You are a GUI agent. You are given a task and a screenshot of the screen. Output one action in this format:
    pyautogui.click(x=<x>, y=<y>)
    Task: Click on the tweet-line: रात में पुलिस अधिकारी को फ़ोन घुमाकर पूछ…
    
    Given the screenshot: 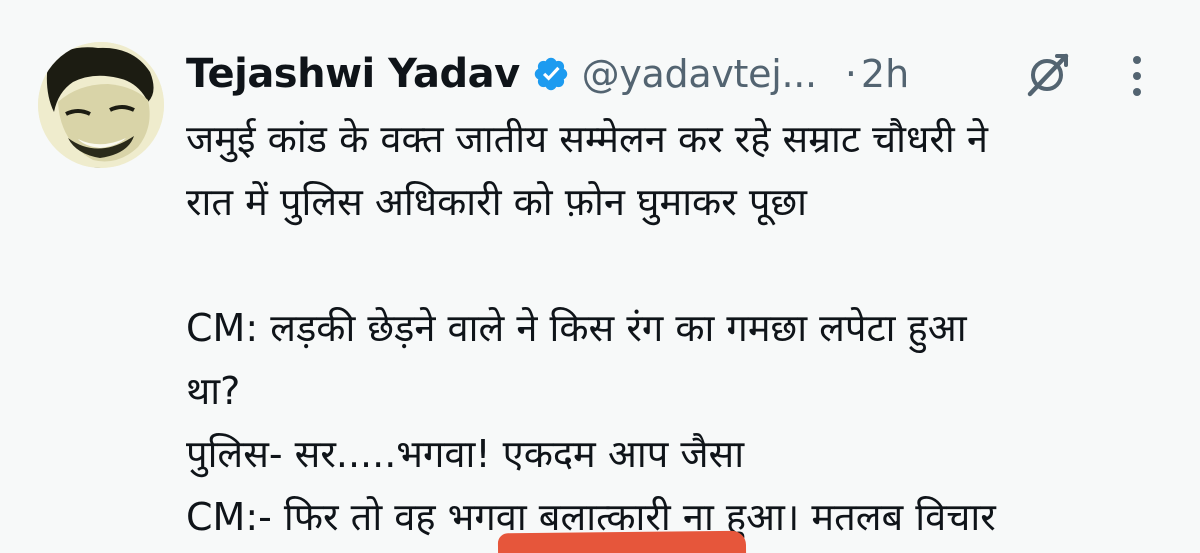 What is the action you would take?
    pyautogui.click(x=496, y=202)
    